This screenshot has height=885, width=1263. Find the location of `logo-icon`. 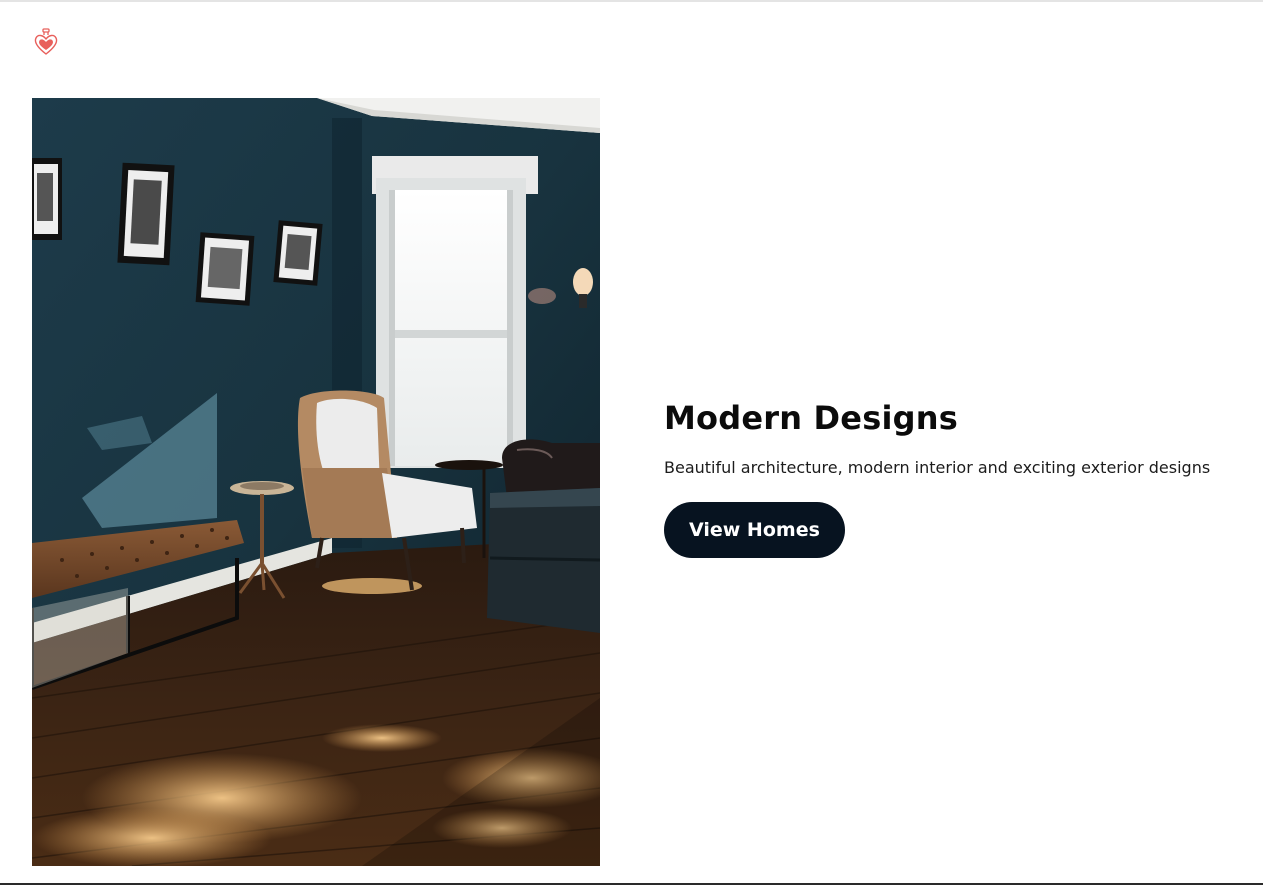

logo-icon is located at coordinates (46, 42).